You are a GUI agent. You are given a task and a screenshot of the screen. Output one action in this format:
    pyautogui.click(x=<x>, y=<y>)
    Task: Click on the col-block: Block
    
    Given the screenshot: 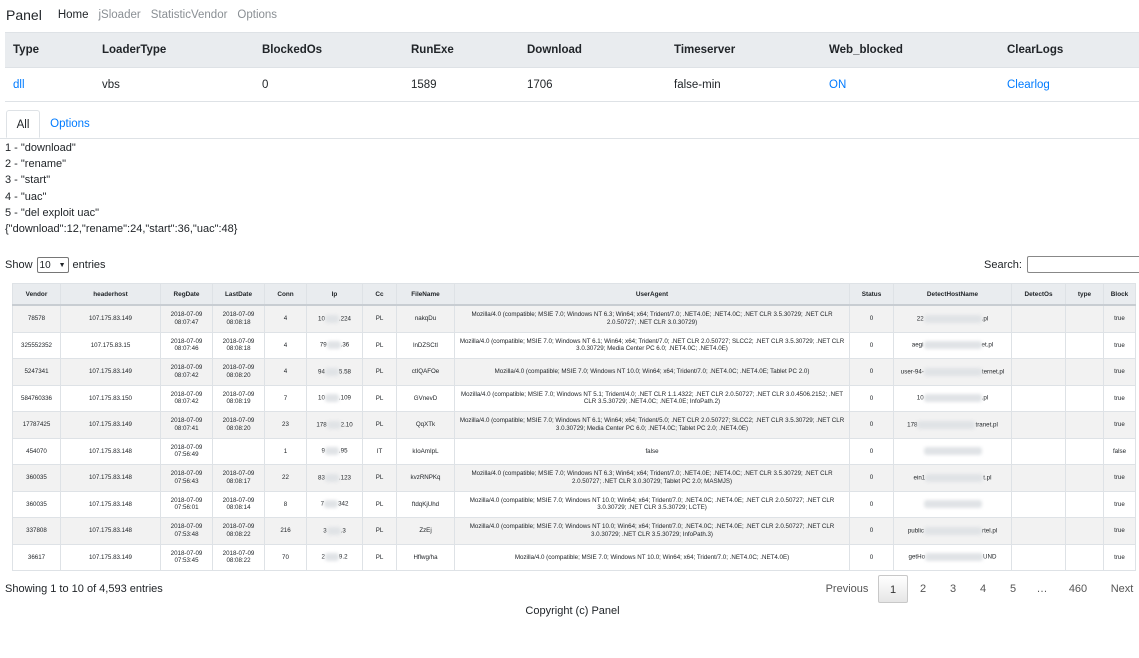 What is the action you would take?
    pyautogui.click(x=1119, y=294)
    